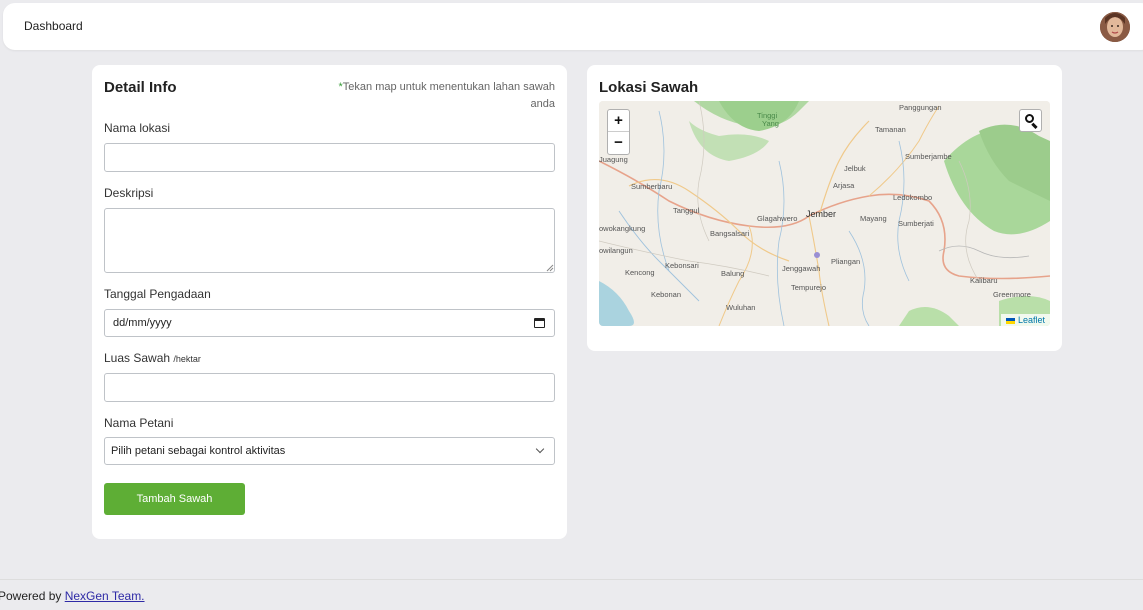 Image resolution: width=1143 pixels, height=610 pixels. I want to click on map-label-kebonan: Kebonan, so click(666, 294).